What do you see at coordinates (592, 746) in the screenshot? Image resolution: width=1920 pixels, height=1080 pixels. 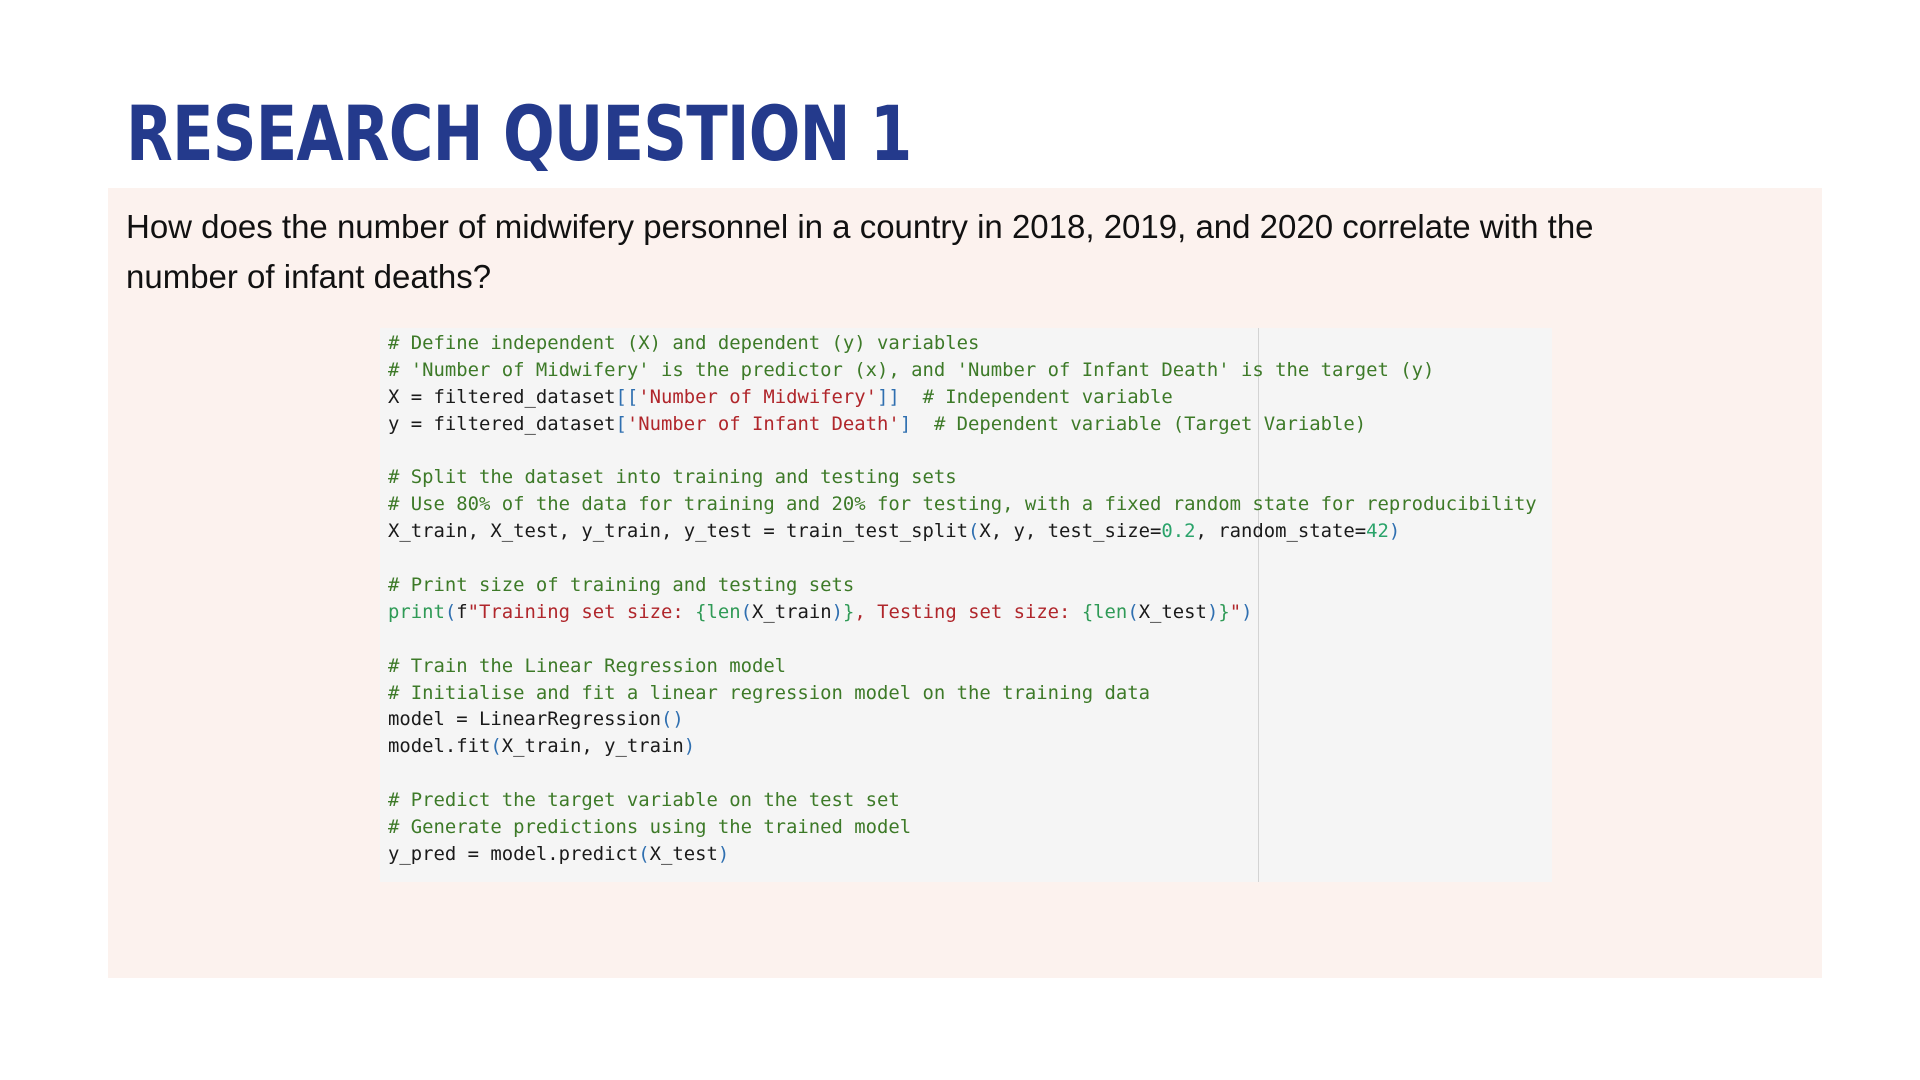 I see `code-token-plain: X_train, y_train` at bounding box center [592, 746].